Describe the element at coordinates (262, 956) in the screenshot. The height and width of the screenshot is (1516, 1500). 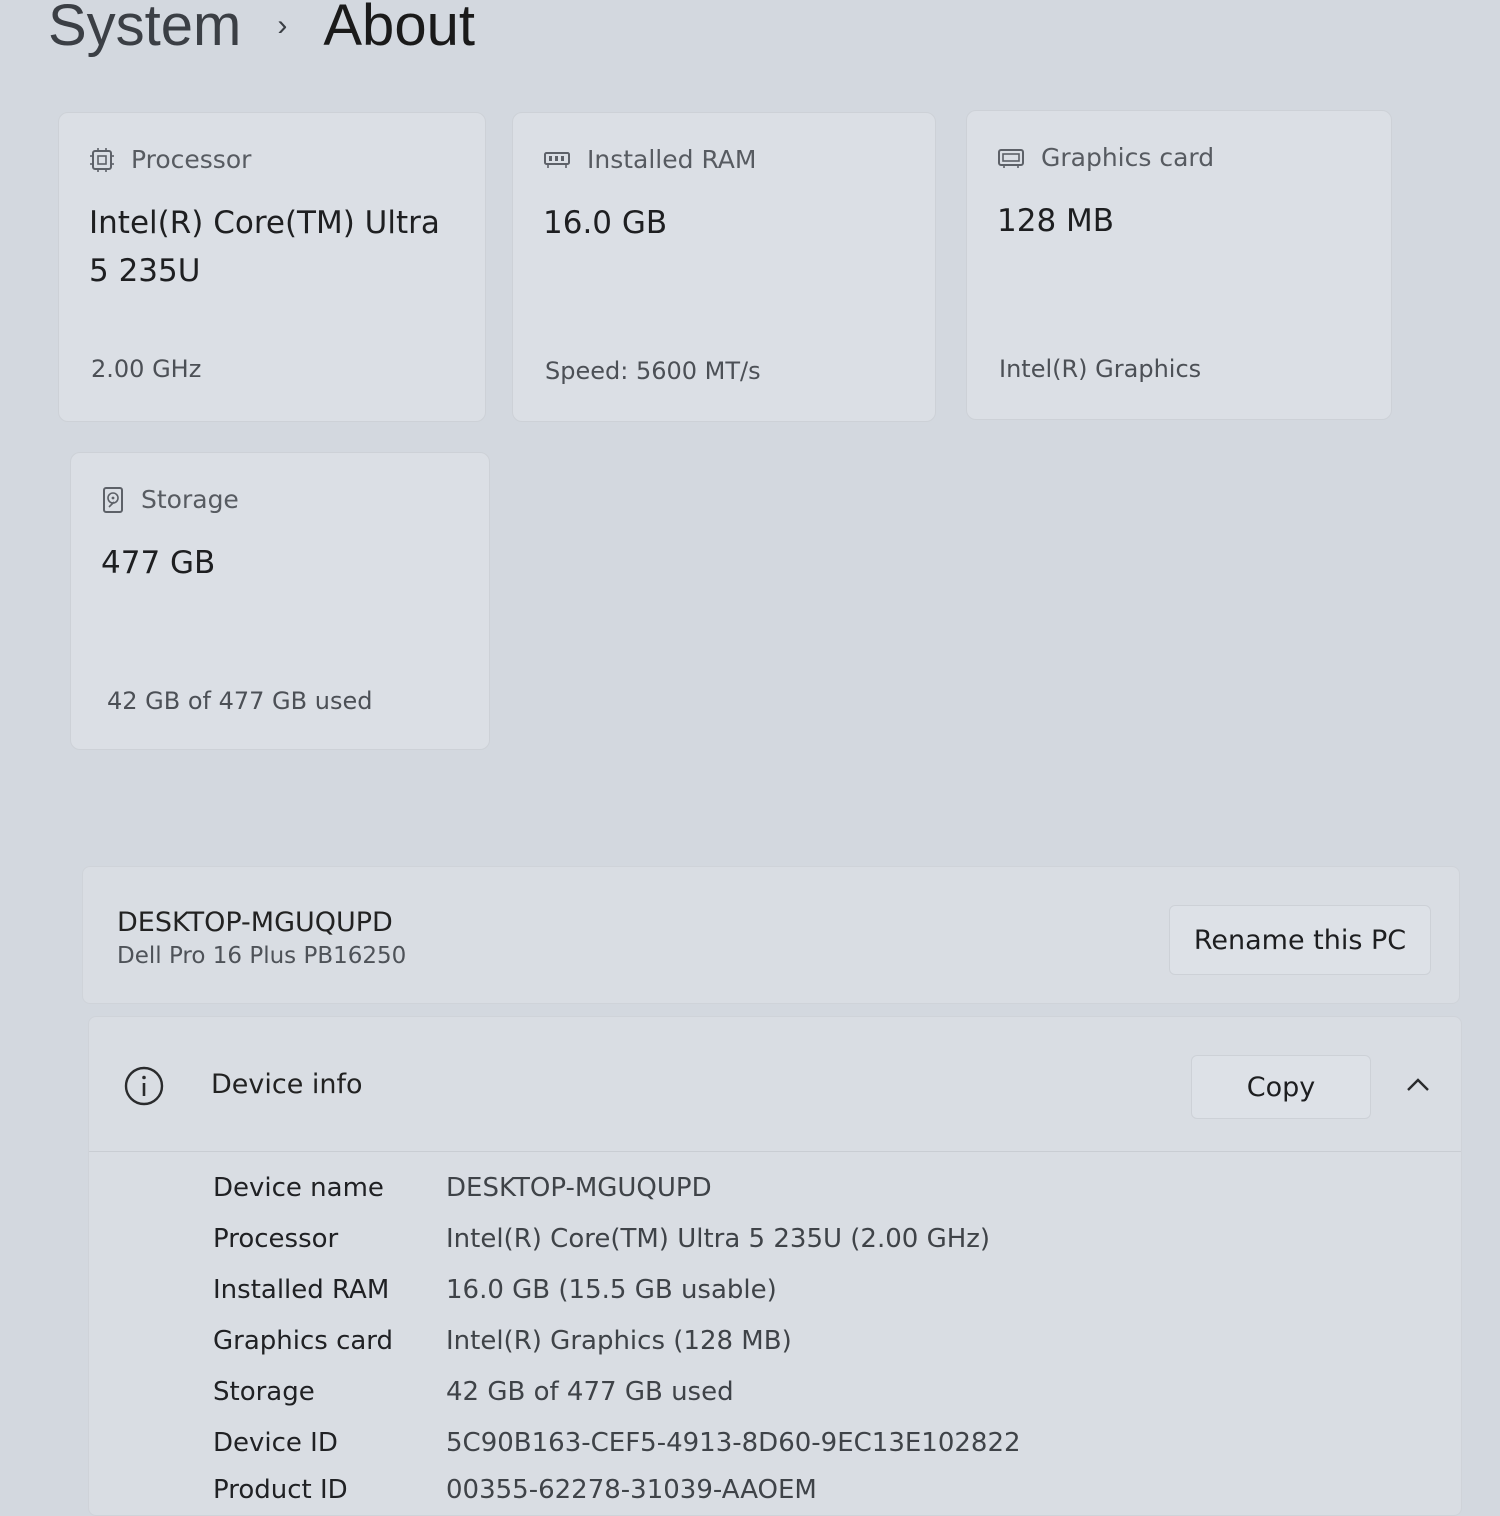
I see `pc-model: Dell Pro 16 Plus PB16250` at that location.